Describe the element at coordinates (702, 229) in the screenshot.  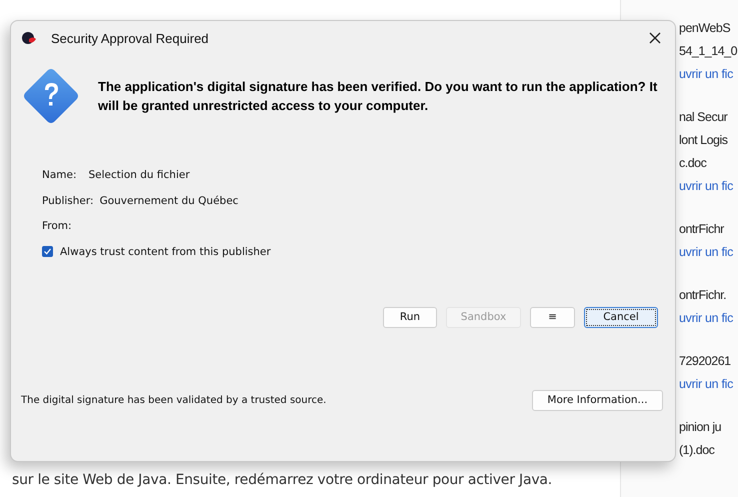
I see `file-name: ontrFichr` at that location.